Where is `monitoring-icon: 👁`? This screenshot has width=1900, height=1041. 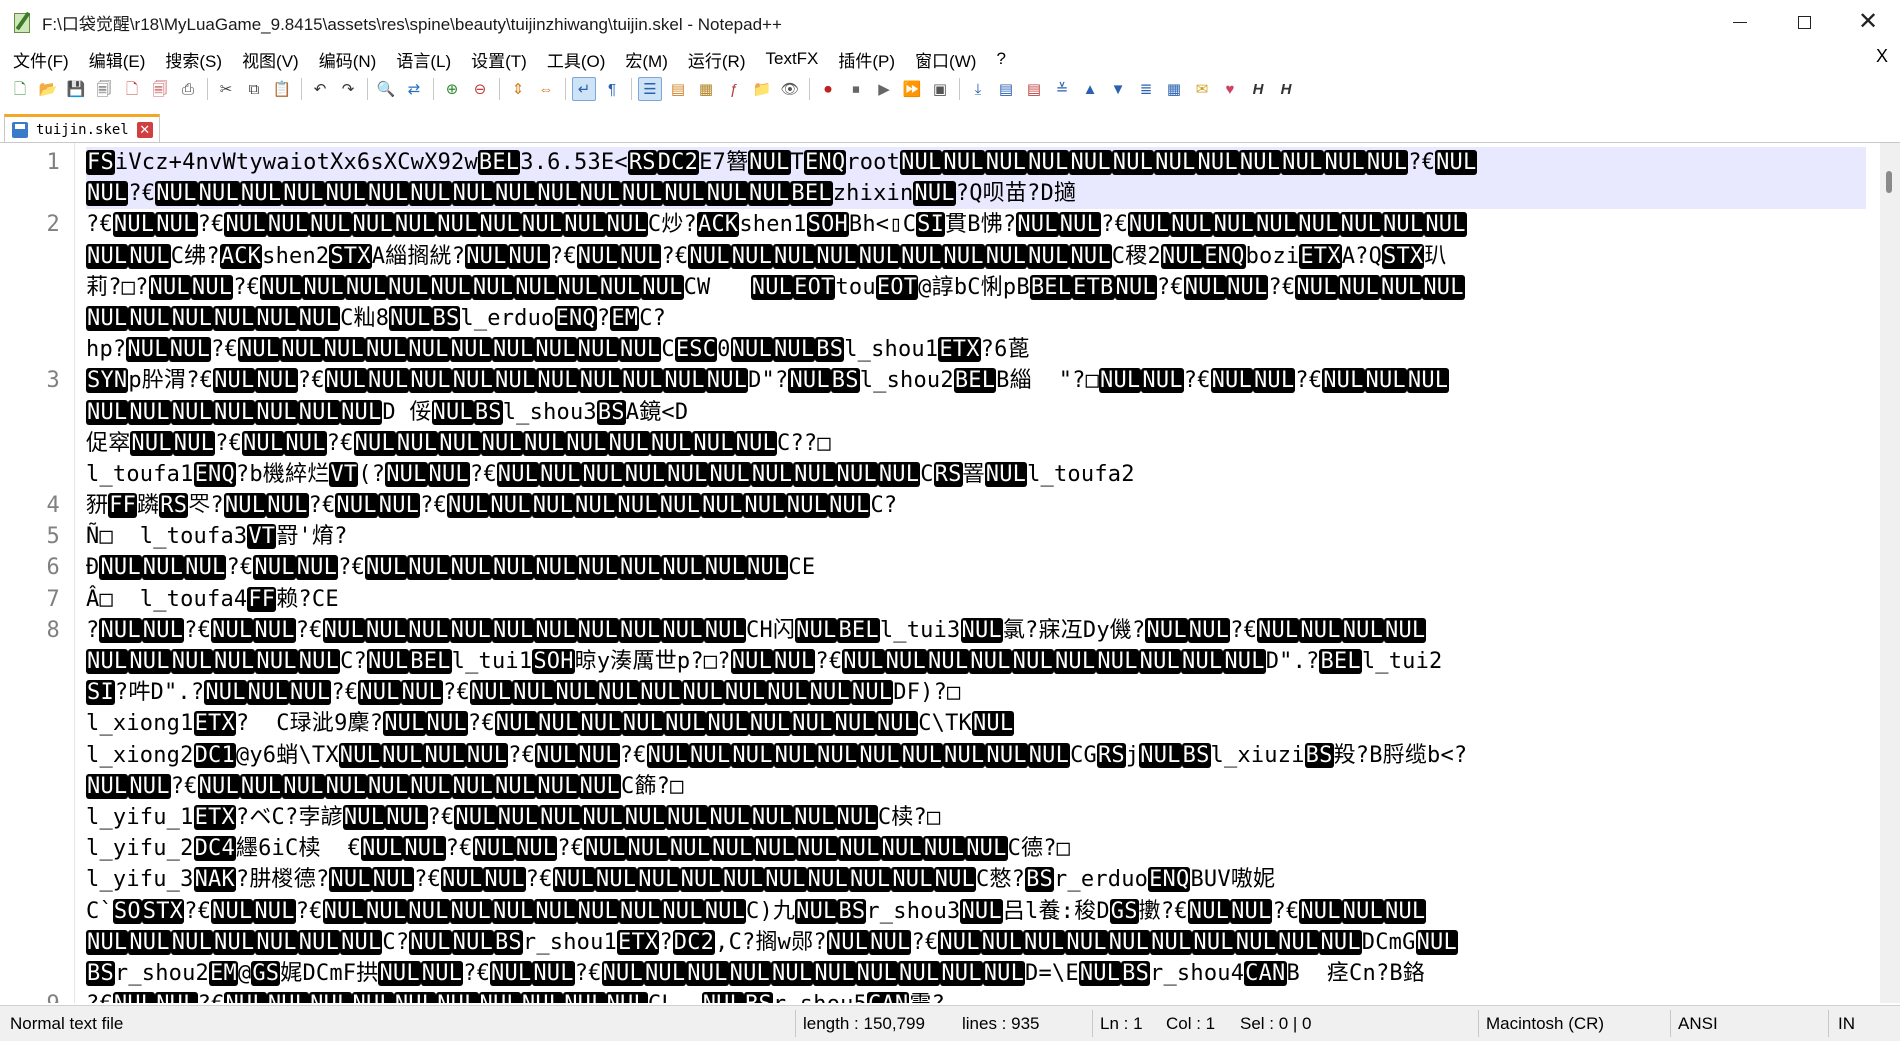 monitoring-icon: 👁 is located at coordinates (790, 89).